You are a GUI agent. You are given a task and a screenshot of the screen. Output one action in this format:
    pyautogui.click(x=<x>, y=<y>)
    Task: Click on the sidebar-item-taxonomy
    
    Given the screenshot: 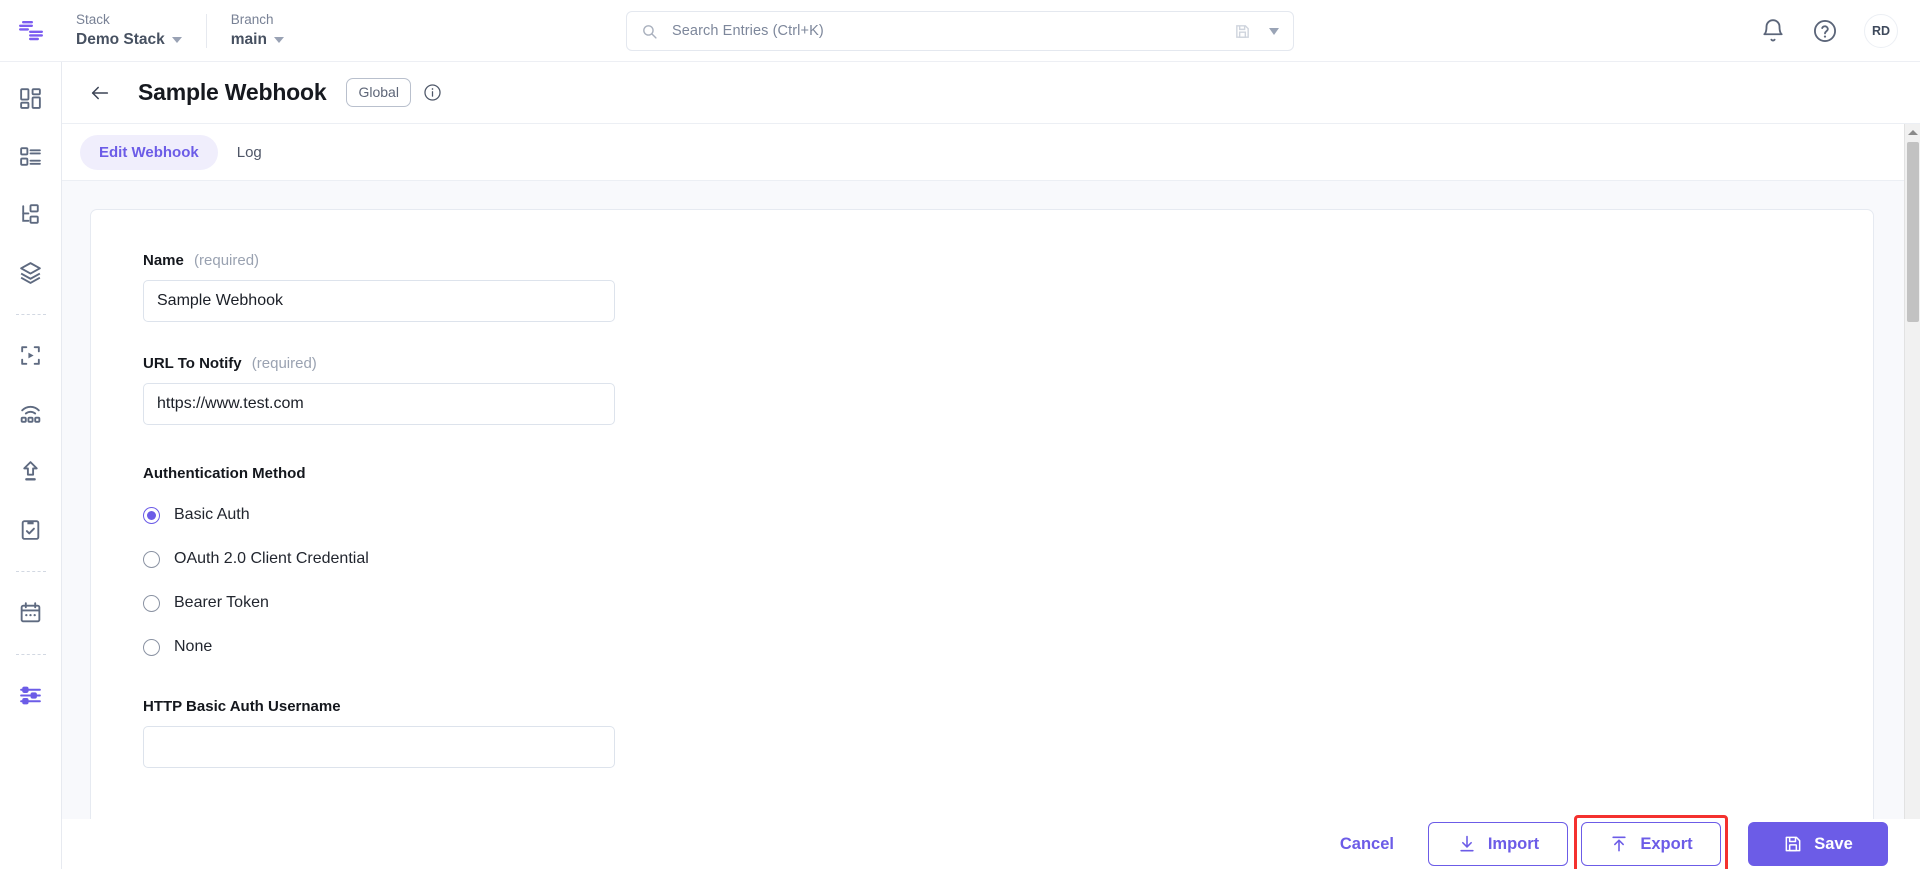 What is the action you would take?
    pyautogui.click(x=31, y=214)
    